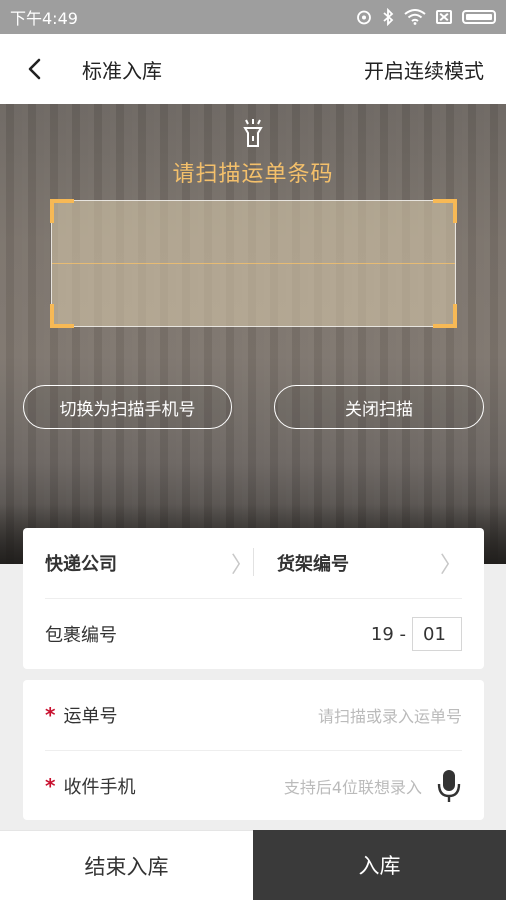 This screenshot has height=900, width=506. What do you see at coordinates (388, 17) in the screenshot?
I see `bluetooth-icon` at bounding box center [388, 17].